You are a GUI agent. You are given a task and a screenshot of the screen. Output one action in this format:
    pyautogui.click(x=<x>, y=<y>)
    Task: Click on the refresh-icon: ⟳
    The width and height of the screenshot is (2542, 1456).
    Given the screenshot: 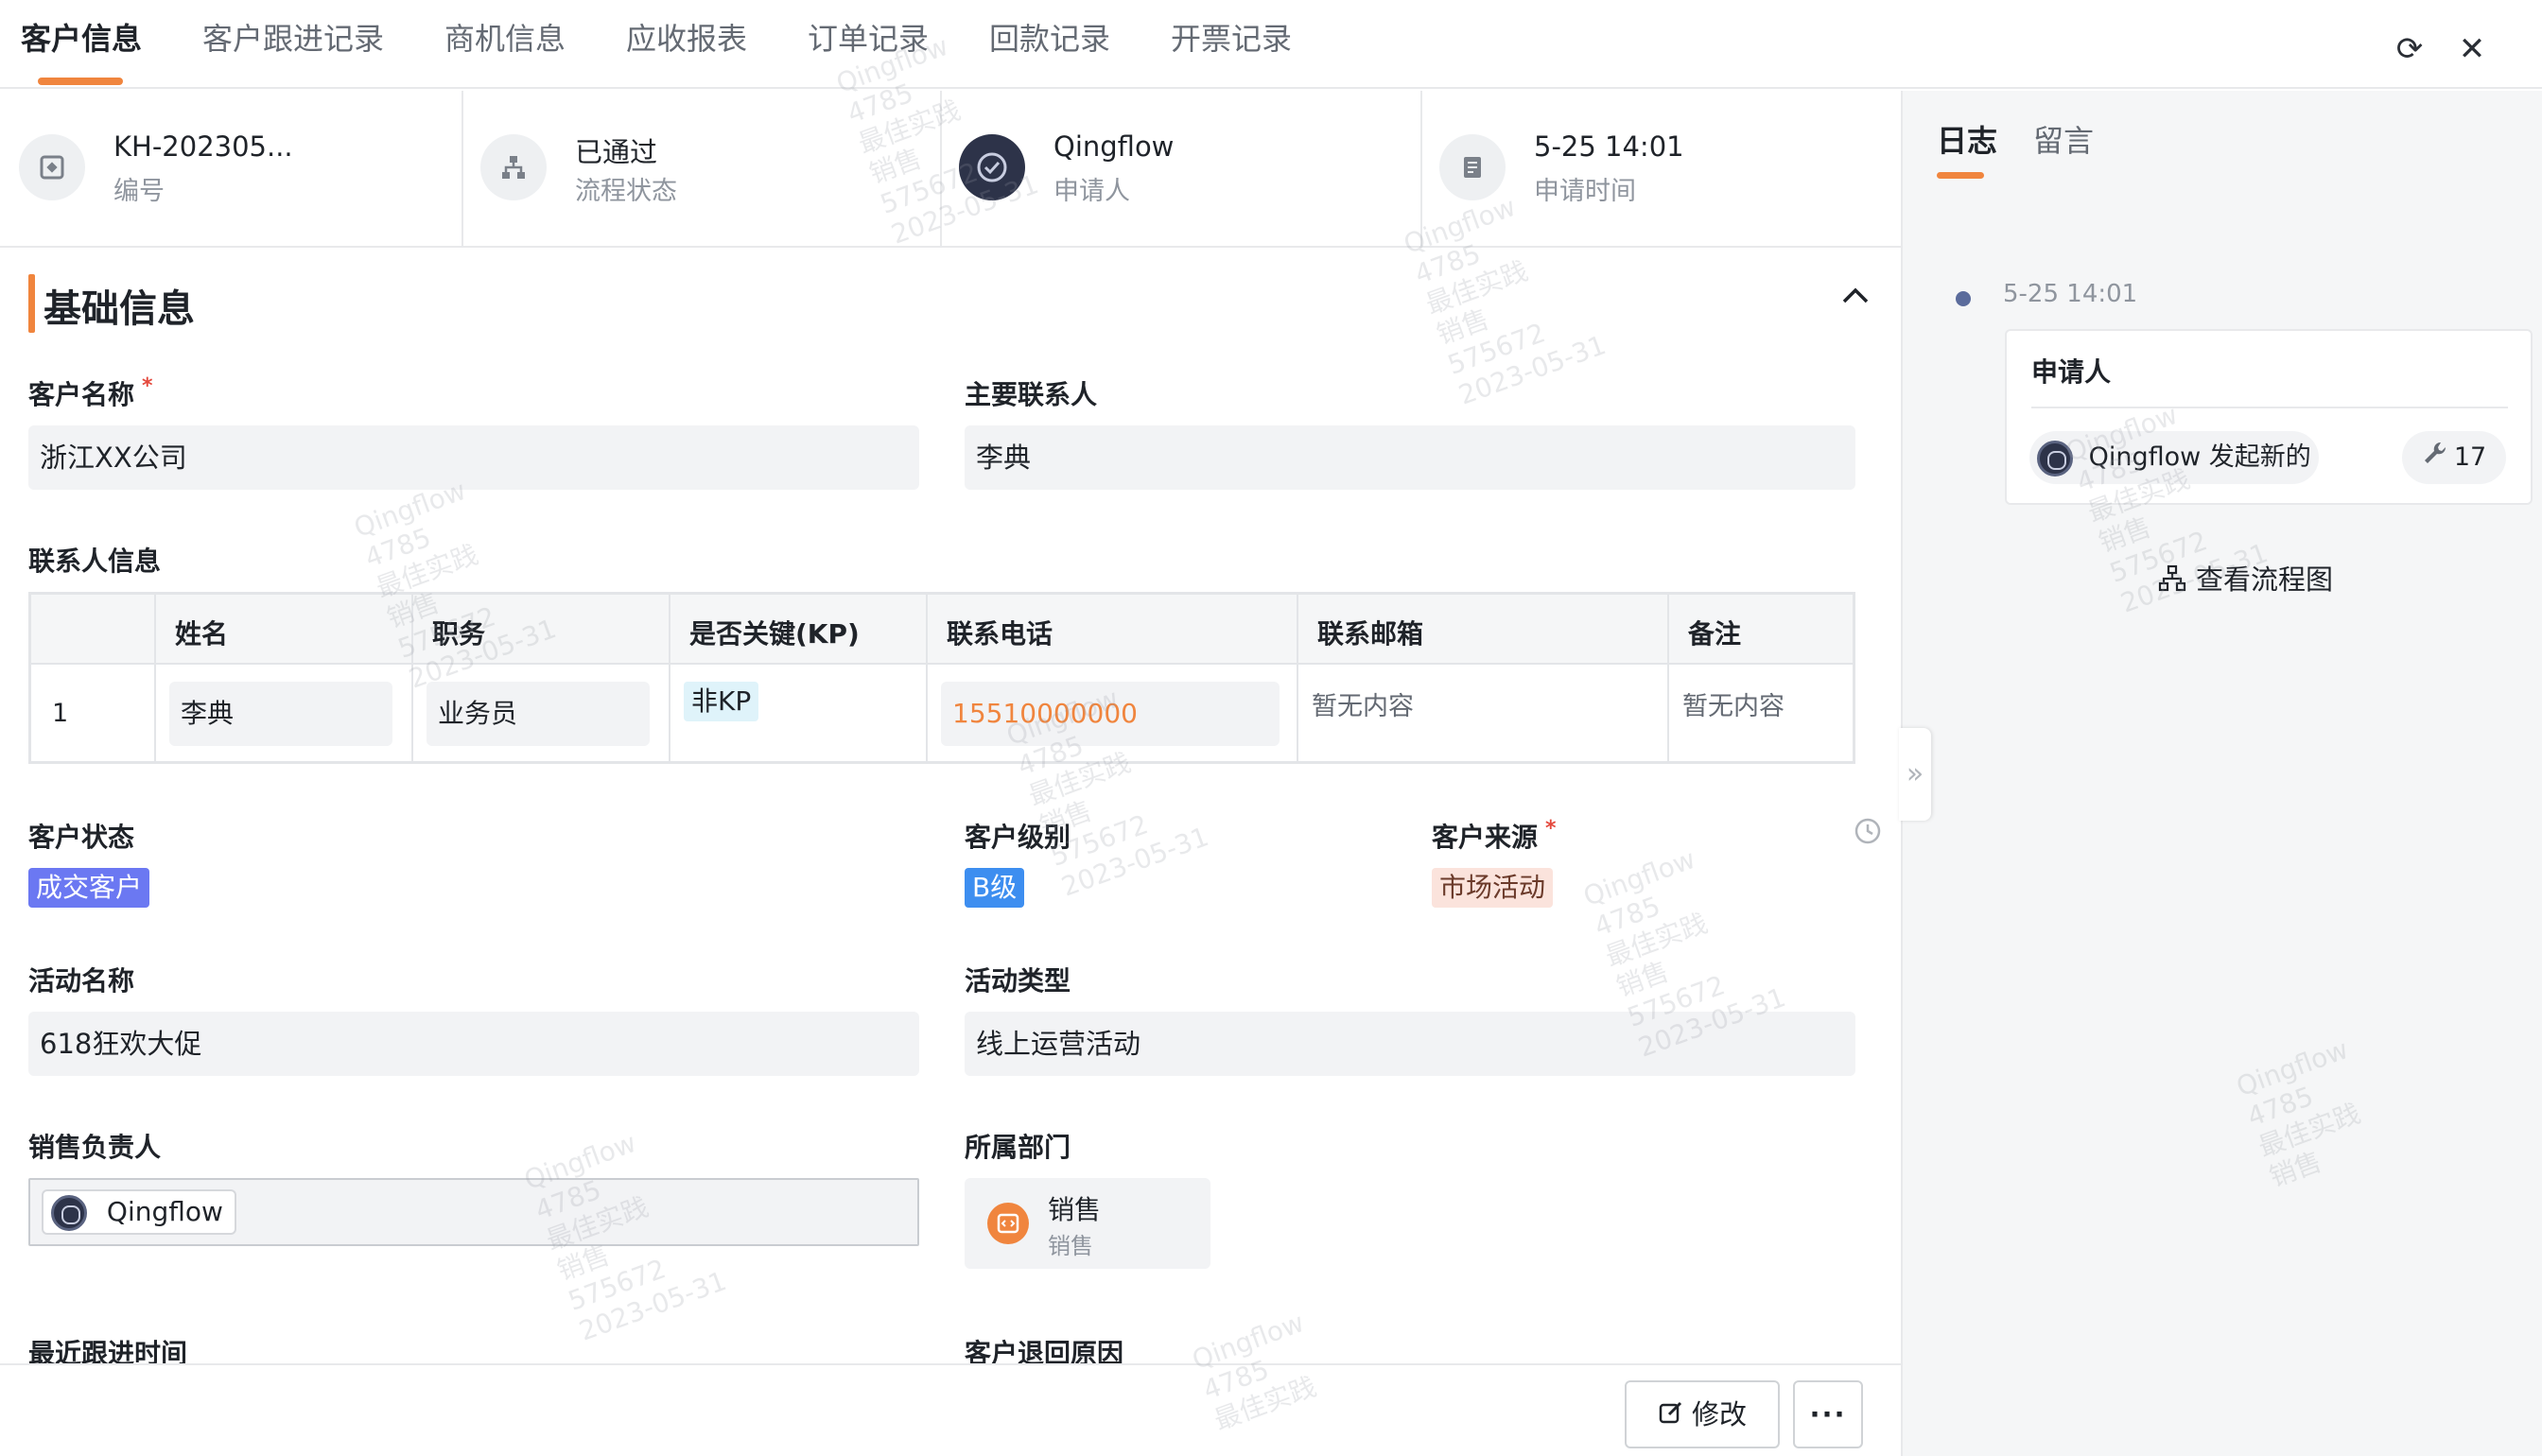 What is the action you would take?
    pyautogui.click(x=2410, y=49)
    